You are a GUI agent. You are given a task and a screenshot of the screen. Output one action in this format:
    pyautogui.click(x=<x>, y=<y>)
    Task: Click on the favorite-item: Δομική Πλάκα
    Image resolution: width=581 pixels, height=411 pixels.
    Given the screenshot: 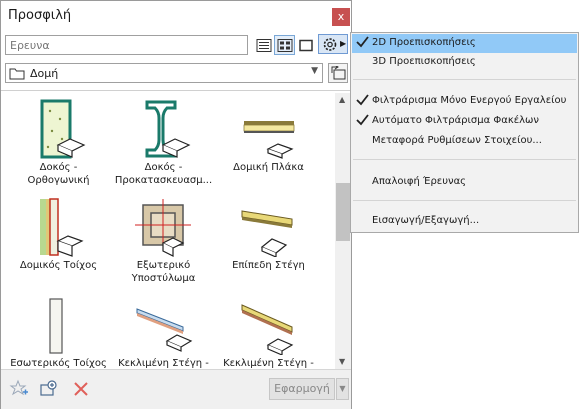 What is the action you would take?
    pyautogui.click(x=268, y=142)
    